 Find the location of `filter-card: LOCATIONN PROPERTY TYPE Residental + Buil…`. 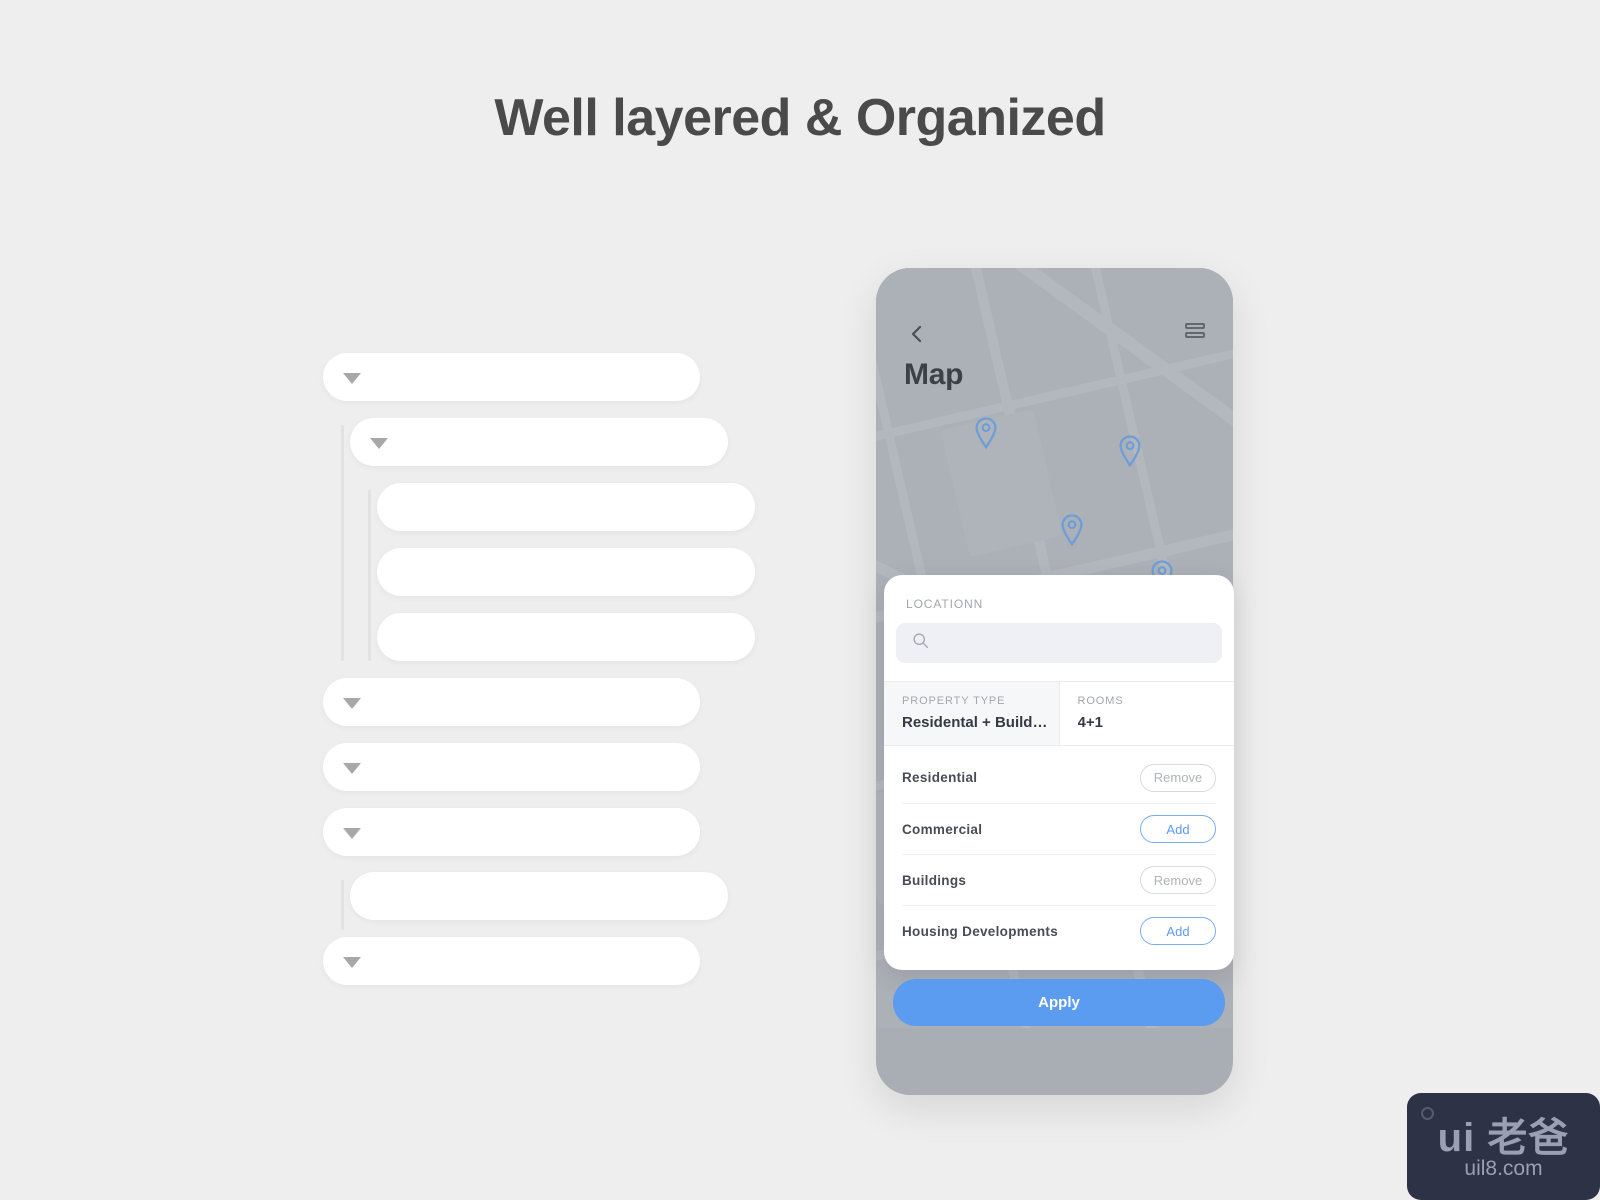

filter-card: LOCATIONN PROPERTY TYPE Residental + Buil… is located at coordinates (1059, 772).